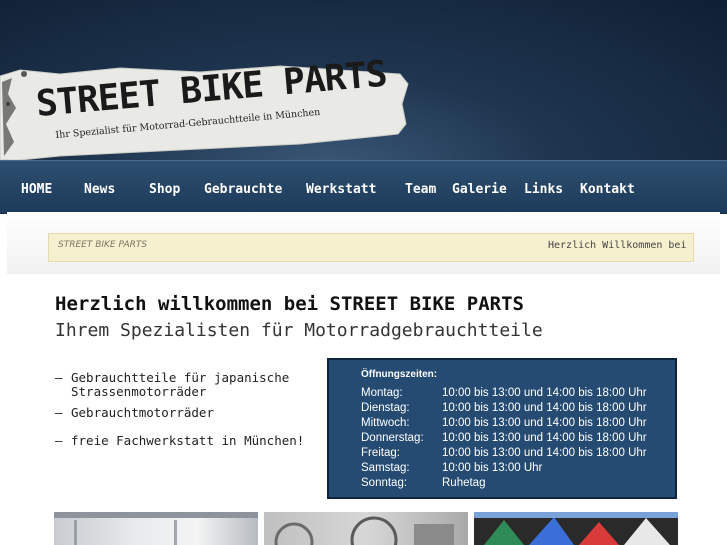 This screenshot has width=727, height=545. I want to click on list-item: — freie Fachwerkstatt in München!, so click(190, 441).